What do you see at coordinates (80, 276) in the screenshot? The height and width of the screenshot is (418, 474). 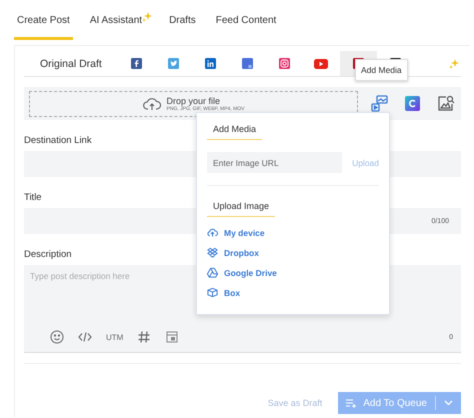 I see `description-placeholder: Type post description here` at bounding box center [80, 276].